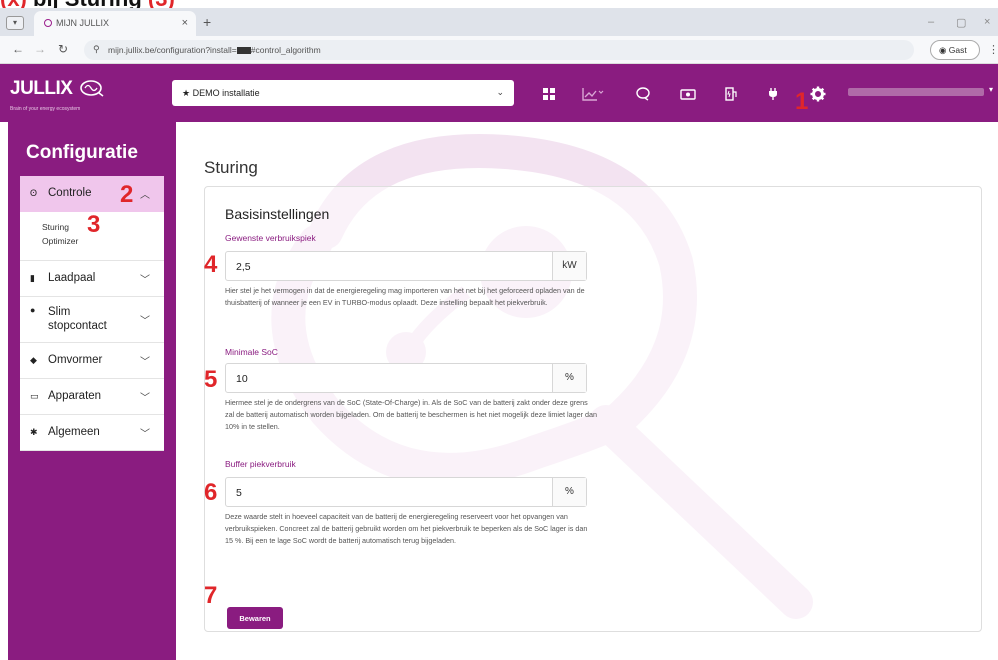 Image resolution: width=998 pixels, height=660 pixels. Describe the element at coordinates (343, 93) in the screenshot. I see `installation-select: ★ DEMO installatie ⌄` at that location.